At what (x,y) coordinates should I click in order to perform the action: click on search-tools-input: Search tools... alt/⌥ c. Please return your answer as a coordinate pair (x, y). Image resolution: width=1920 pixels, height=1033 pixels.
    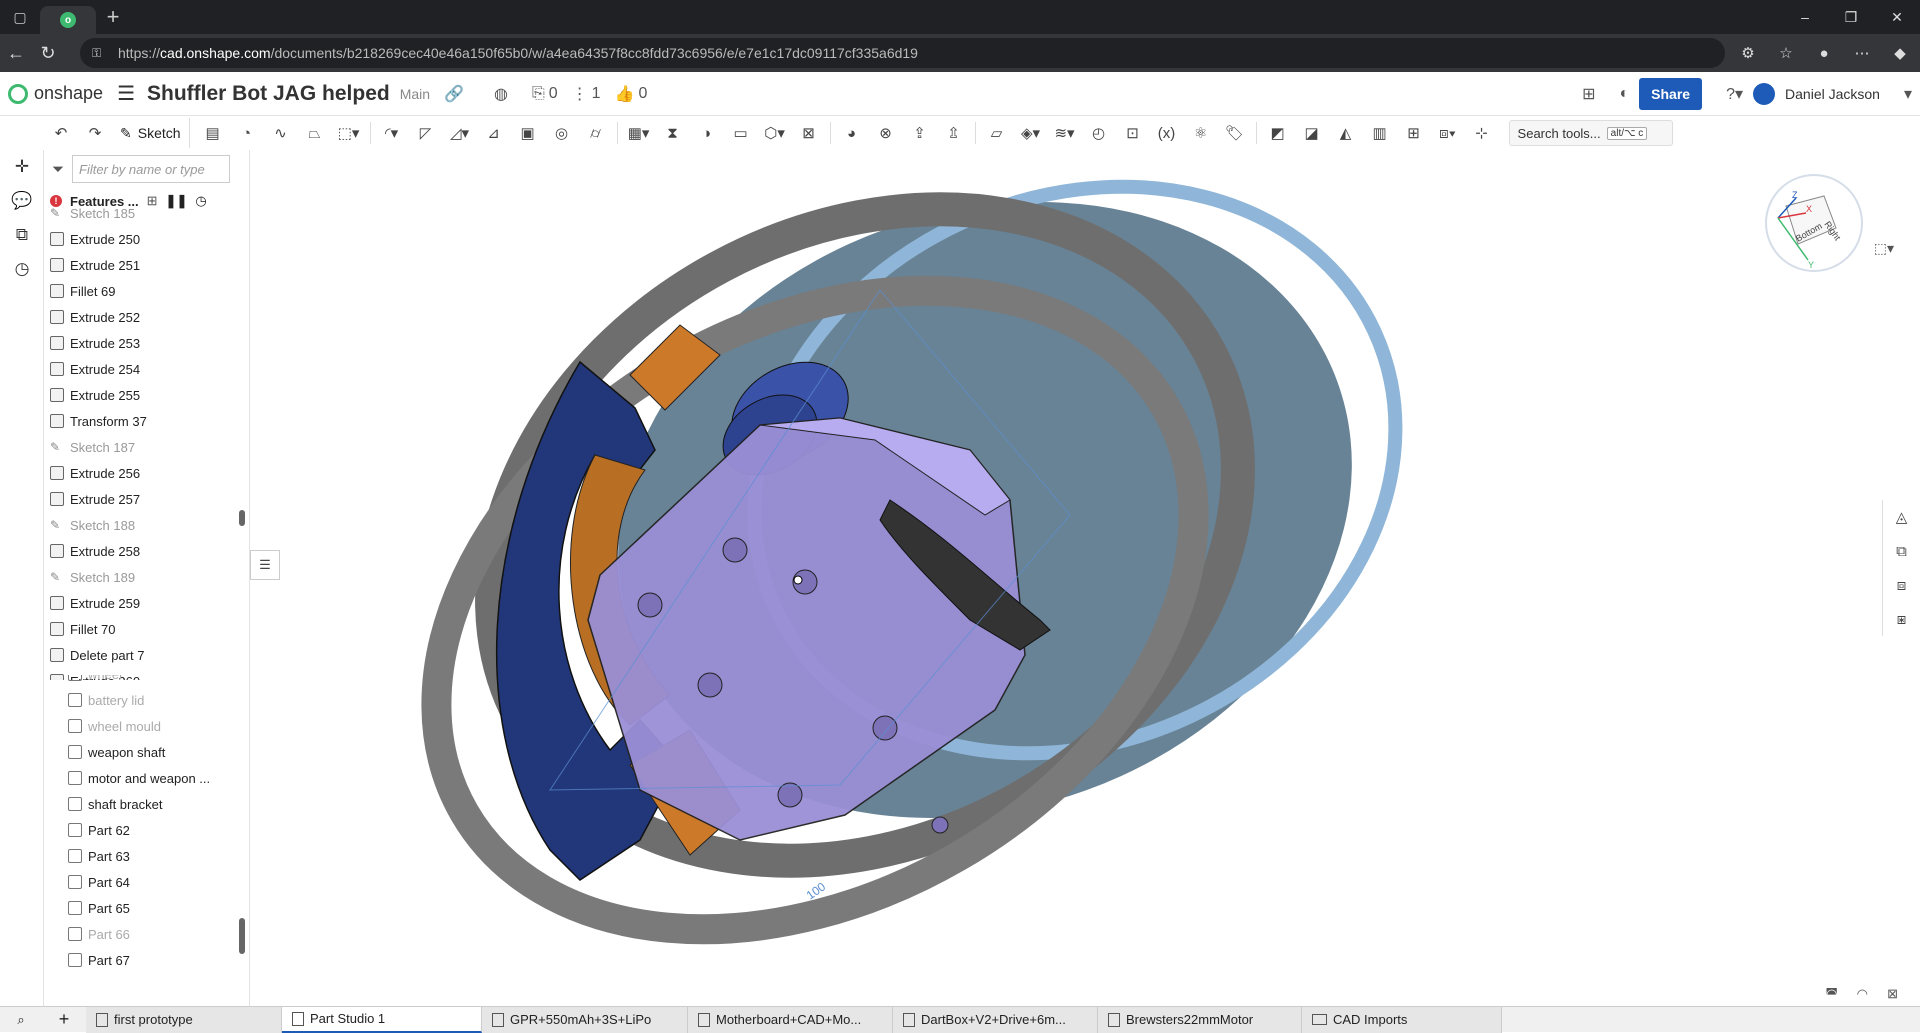
    Looking at the image, I should click on (1590, 133).